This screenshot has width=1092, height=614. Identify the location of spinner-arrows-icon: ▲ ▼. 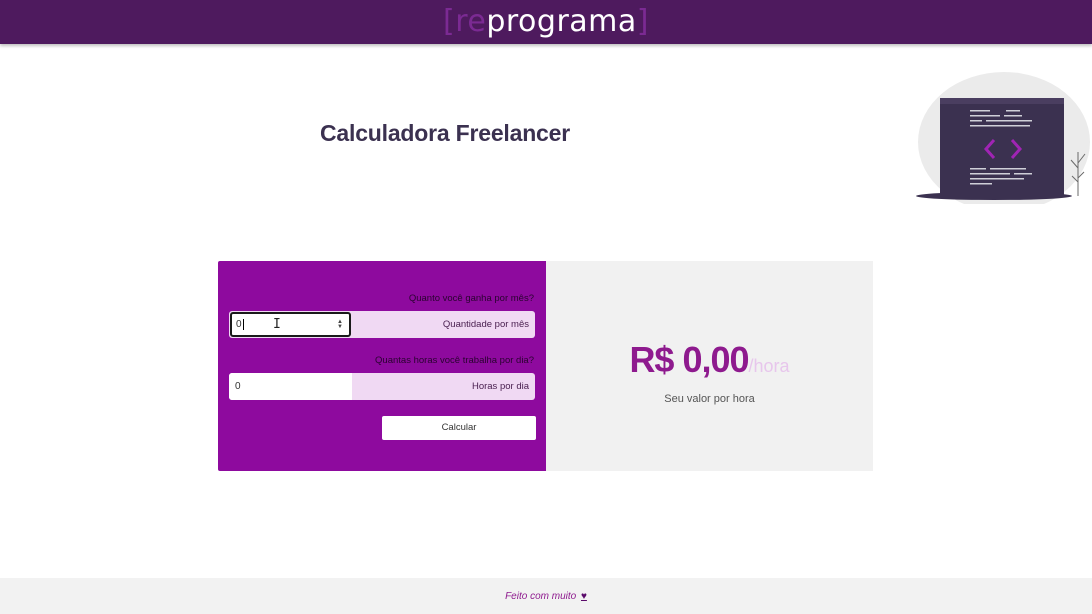
(340, 325).